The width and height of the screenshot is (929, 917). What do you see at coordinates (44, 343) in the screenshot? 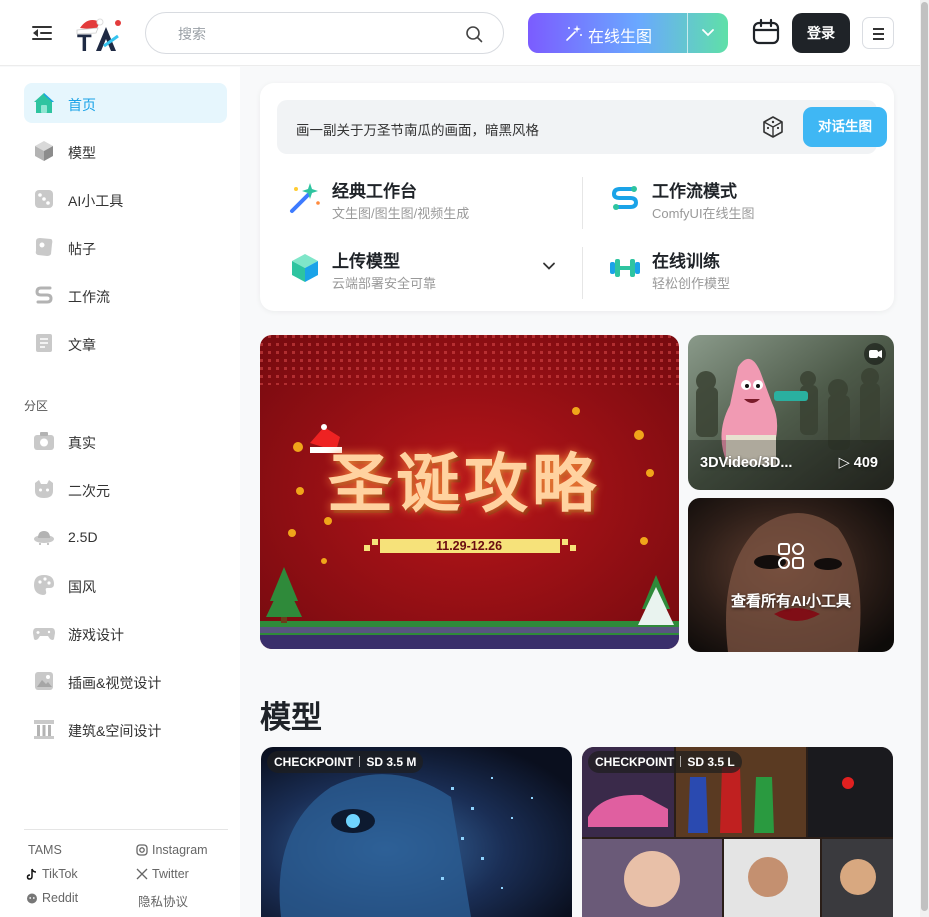
I see `article-icon` at bounding box center [44, 343].